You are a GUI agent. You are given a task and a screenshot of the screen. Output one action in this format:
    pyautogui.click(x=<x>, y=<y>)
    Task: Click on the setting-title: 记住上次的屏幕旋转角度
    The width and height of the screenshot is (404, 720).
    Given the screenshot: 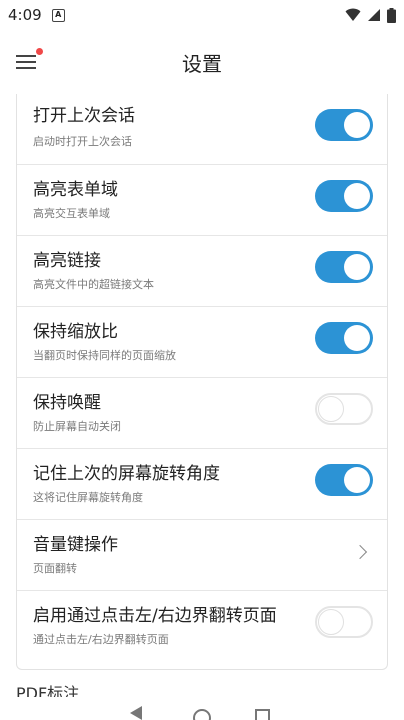 What is the action you would take?
    pyautogui.click(x=126, y=474)
    